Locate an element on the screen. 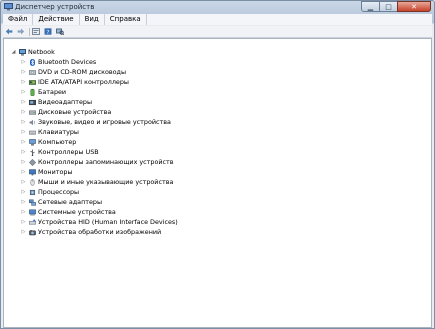 This screenshot has width=435, height=329. tree-category-label: Мониторы is located at coordinates (55, 172).